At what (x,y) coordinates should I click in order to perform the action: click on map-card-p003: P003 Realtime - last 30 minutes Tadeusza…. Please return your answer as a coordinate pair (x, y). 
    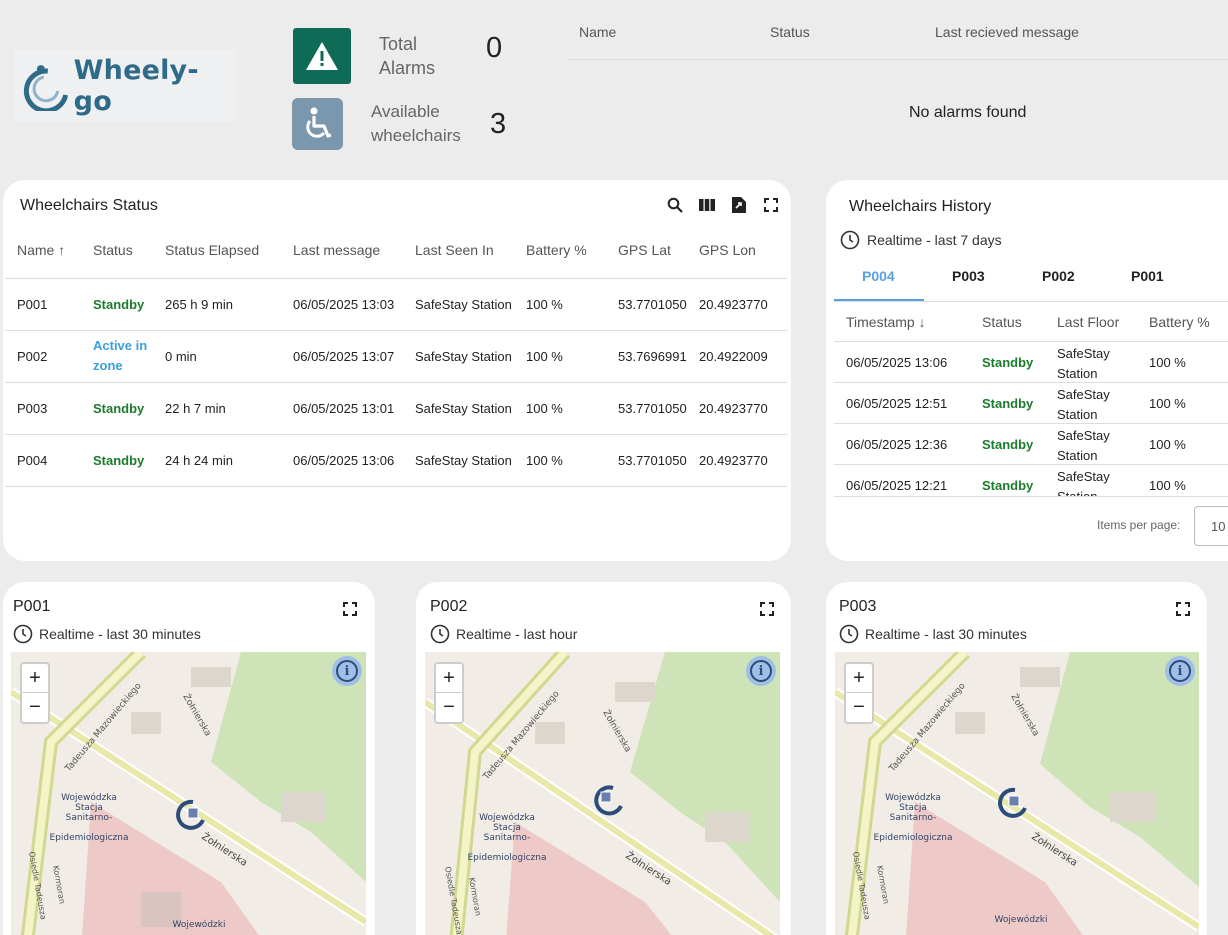
    Looking at the image, I should click on (1016, 758).